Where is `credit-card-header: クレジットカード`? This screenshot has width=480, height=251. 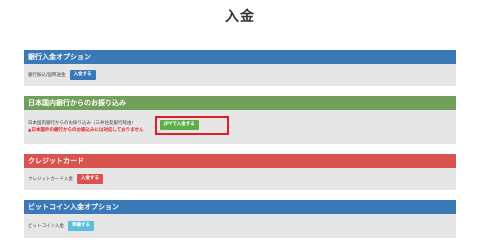 credit-card-header: クレジットカード is located at coordinates (240, 161).